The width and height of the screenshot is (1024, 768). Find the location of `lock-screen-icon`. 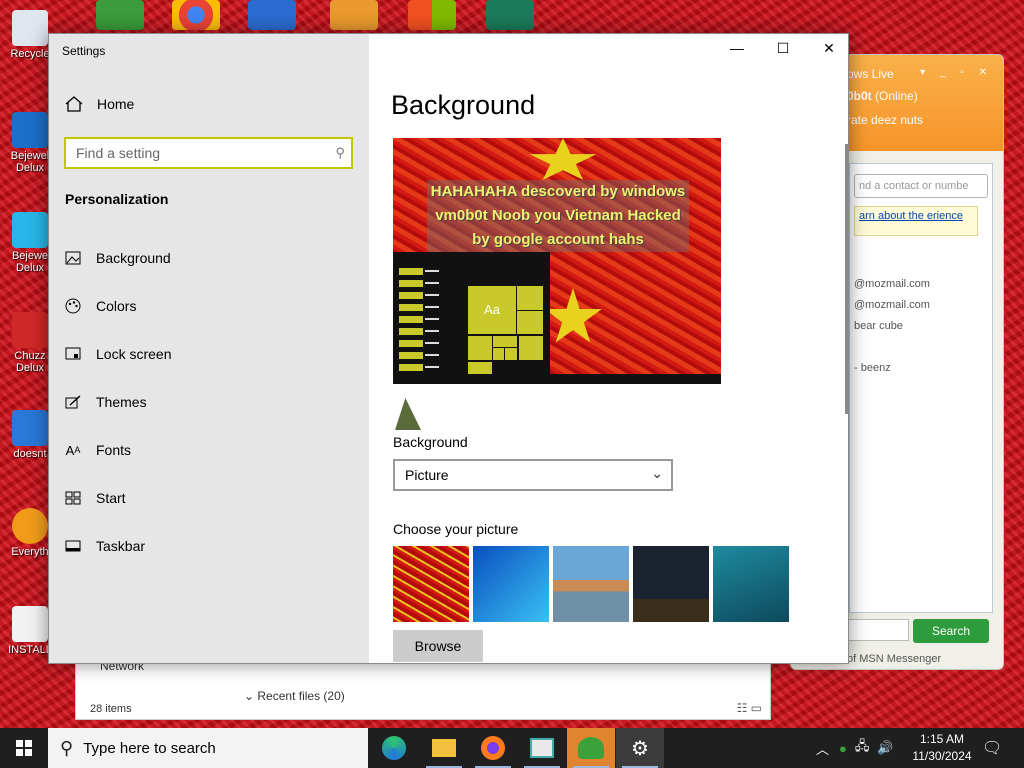

lock-screen-icon is located at coordinates (73, 354).